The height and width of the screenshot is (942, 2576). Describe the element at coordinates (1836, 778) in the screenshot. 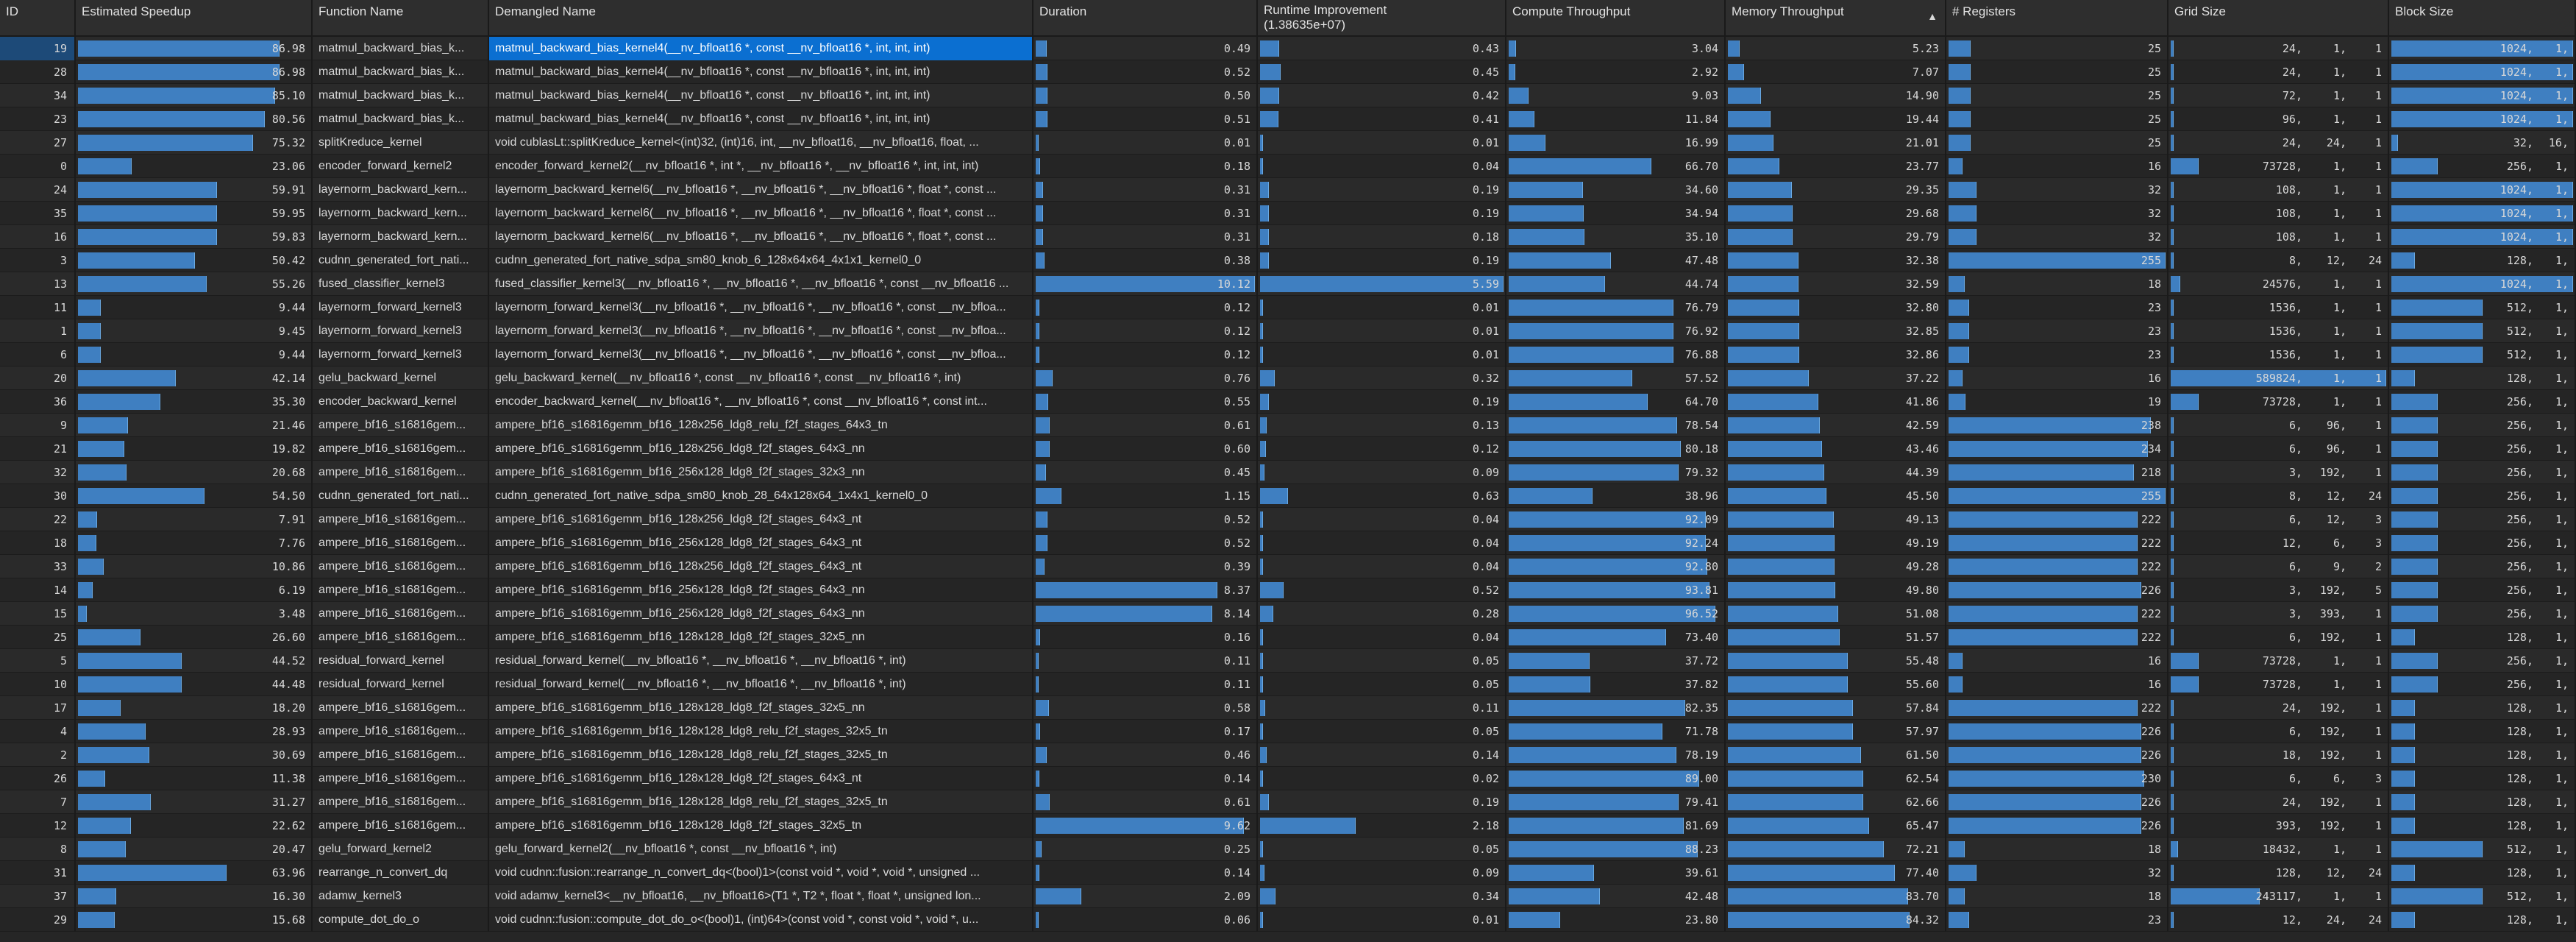

I see `memory-throughput-cell: 62.54` at that location.